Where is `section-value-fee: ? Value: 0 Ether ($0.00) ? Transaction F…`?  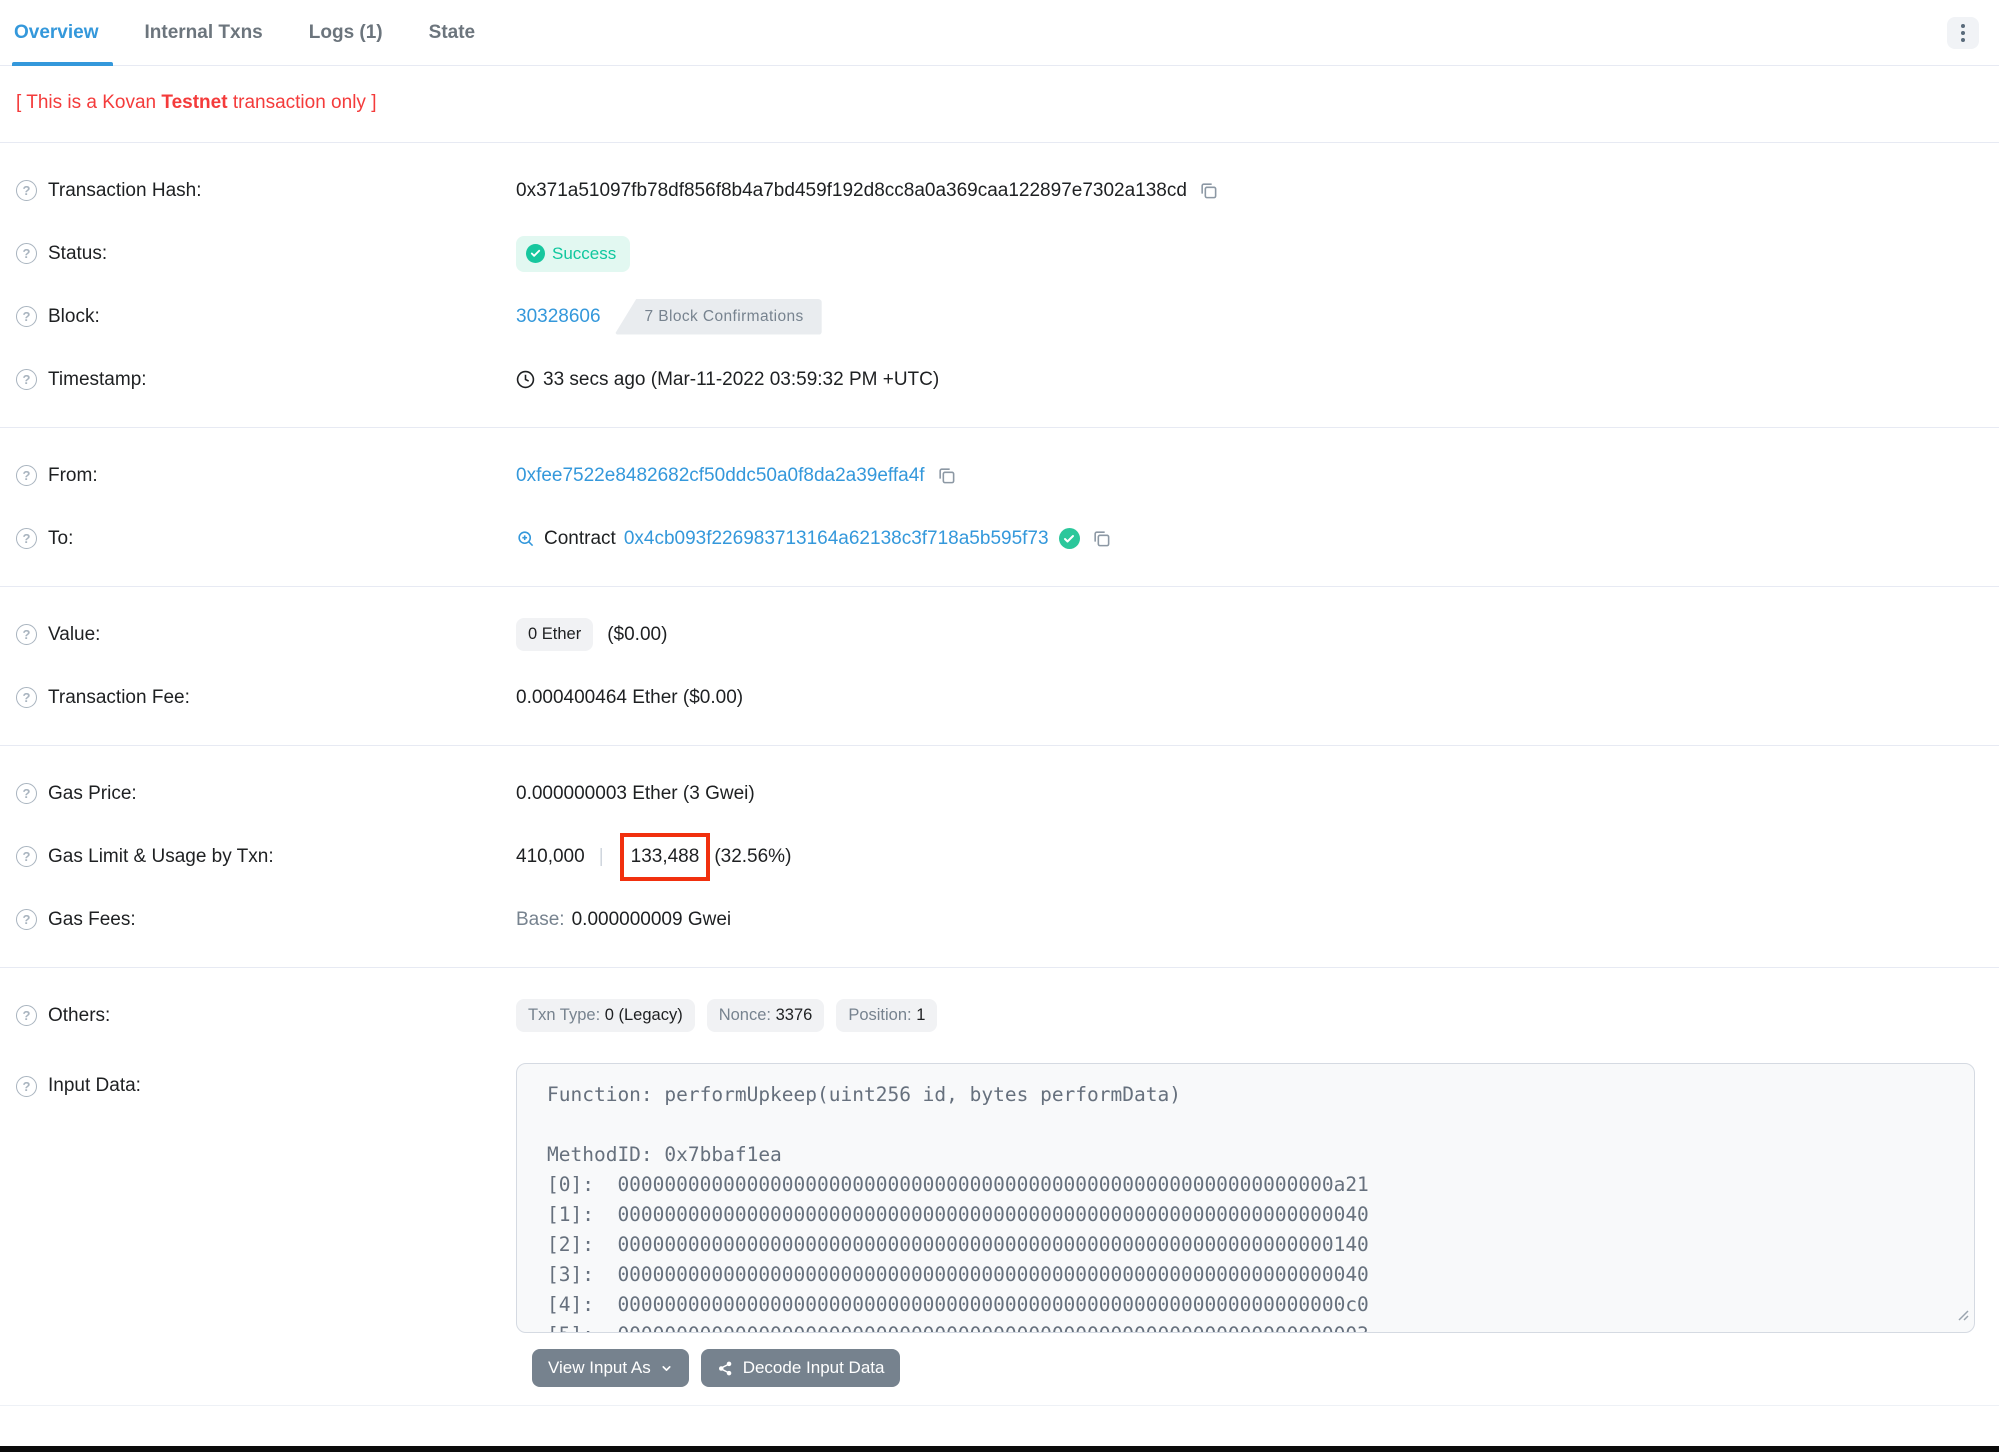 section-value-fee: ? Value: 0 Ether ($0.00) ? Transaction F… is located at coordinates (999, 666).